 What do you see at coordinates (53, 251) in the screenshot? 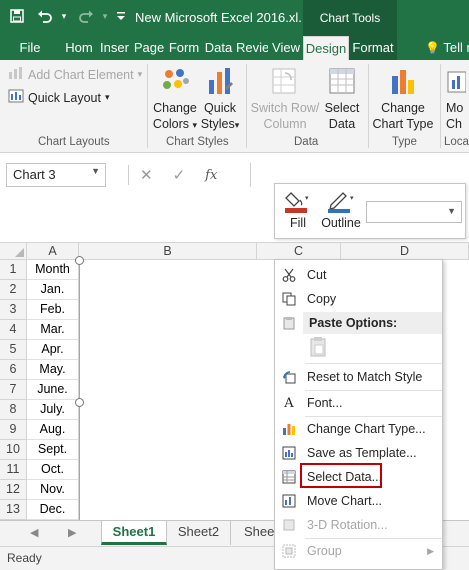
I see `column-header-a: A` at bounding box center [53, 251].